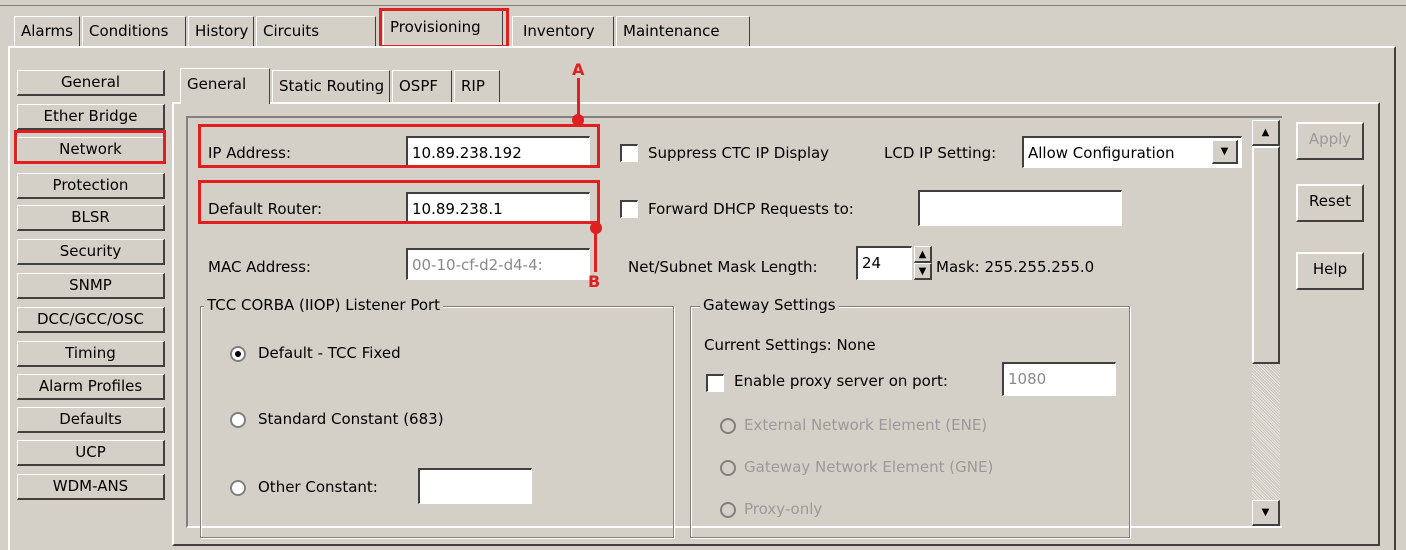 This screenshot has height=550, width=1406. What do you see at coordinates (940, 153) in the screenshot?
I see `lcd-ip-setting-label: LCD IP Setting:` at bounding box center [940, 153].